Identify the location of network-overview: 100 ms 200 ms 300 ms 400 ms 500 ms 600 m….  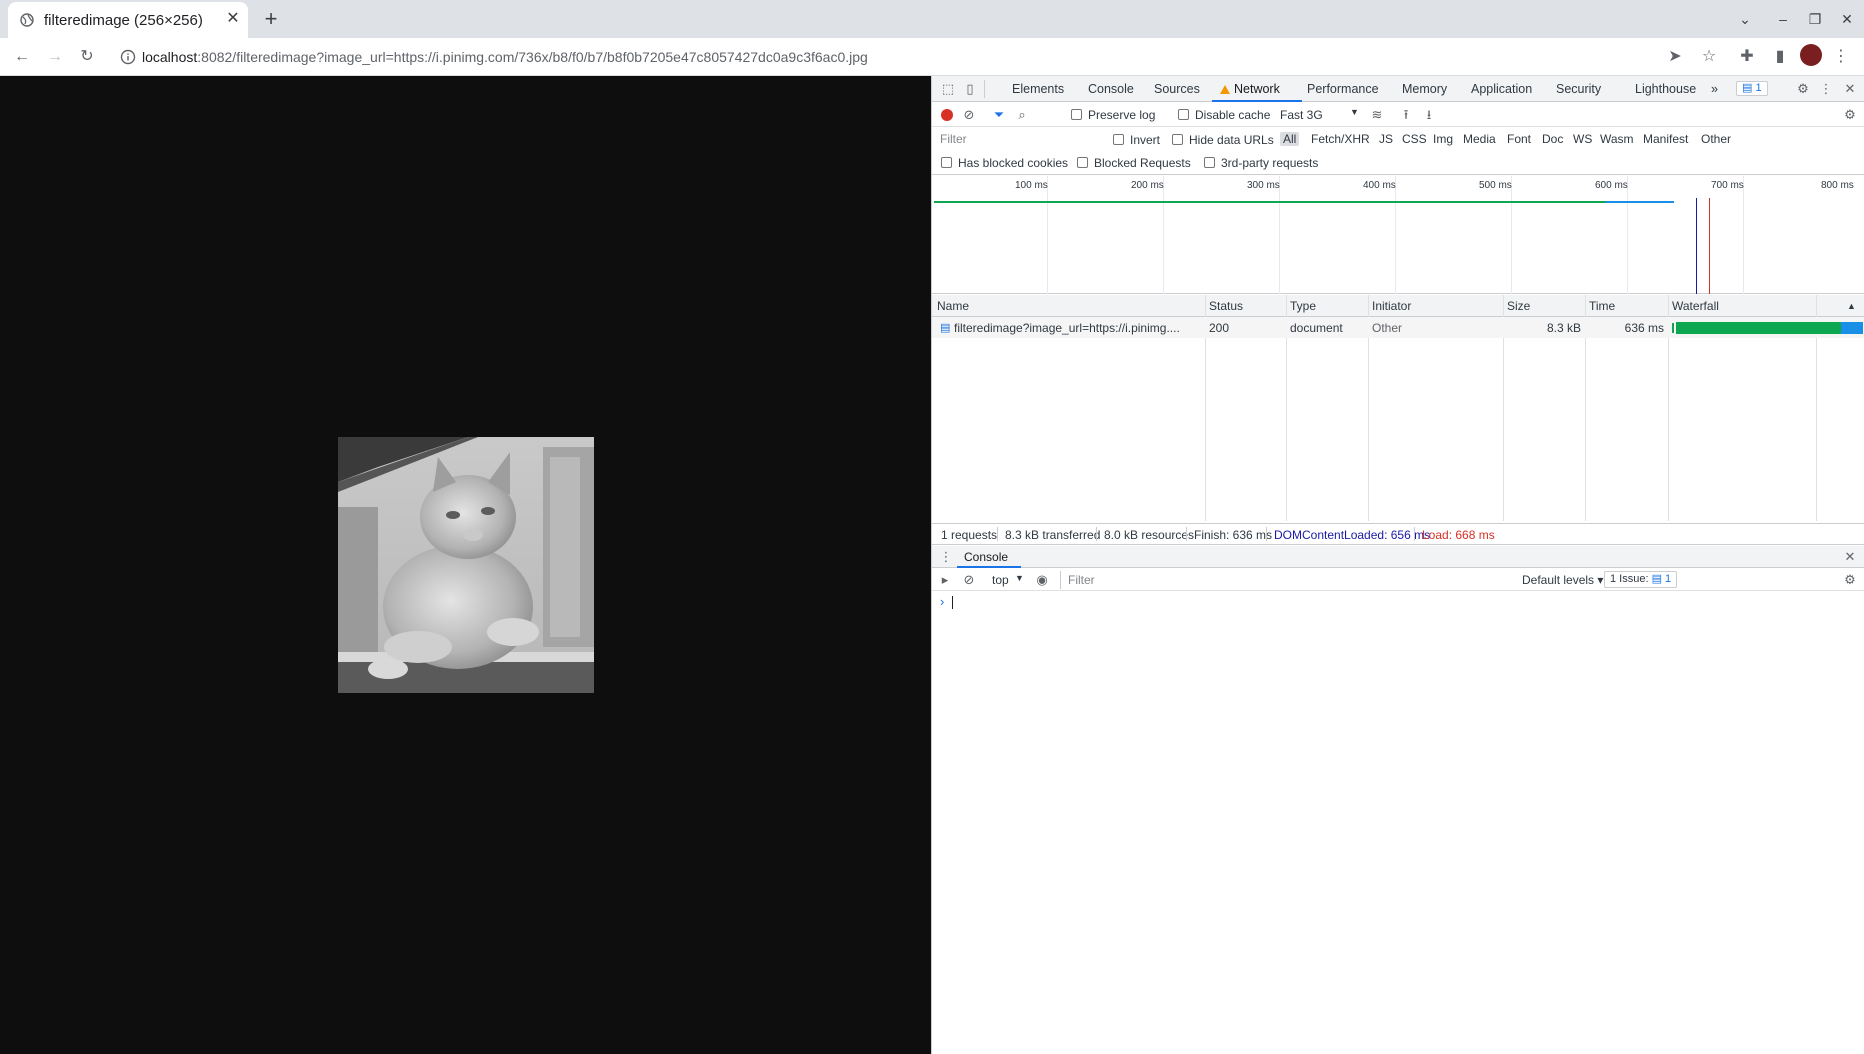
(1398, 235).